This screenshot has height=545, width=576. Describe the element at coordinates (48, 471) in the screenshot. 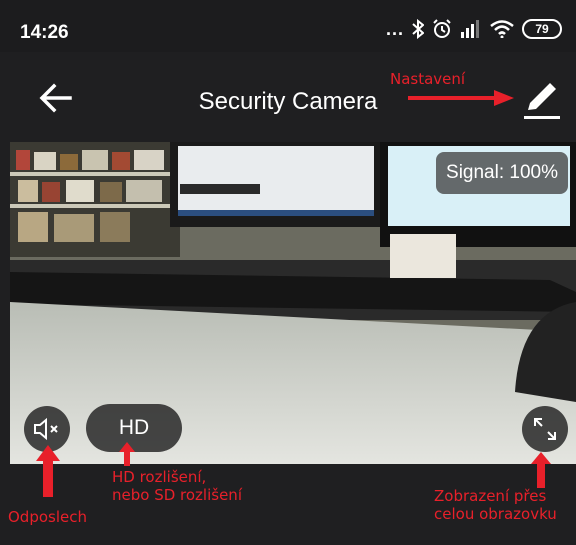

I see `listen-annotation-arrow` at that location.